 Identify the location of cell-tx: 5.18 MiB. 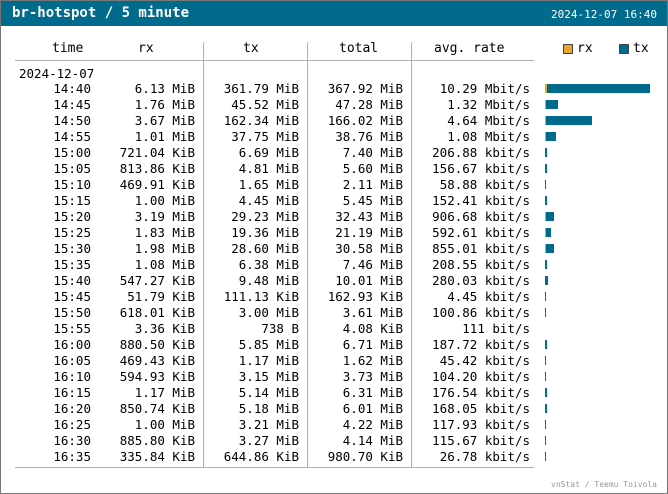
(268, 408).